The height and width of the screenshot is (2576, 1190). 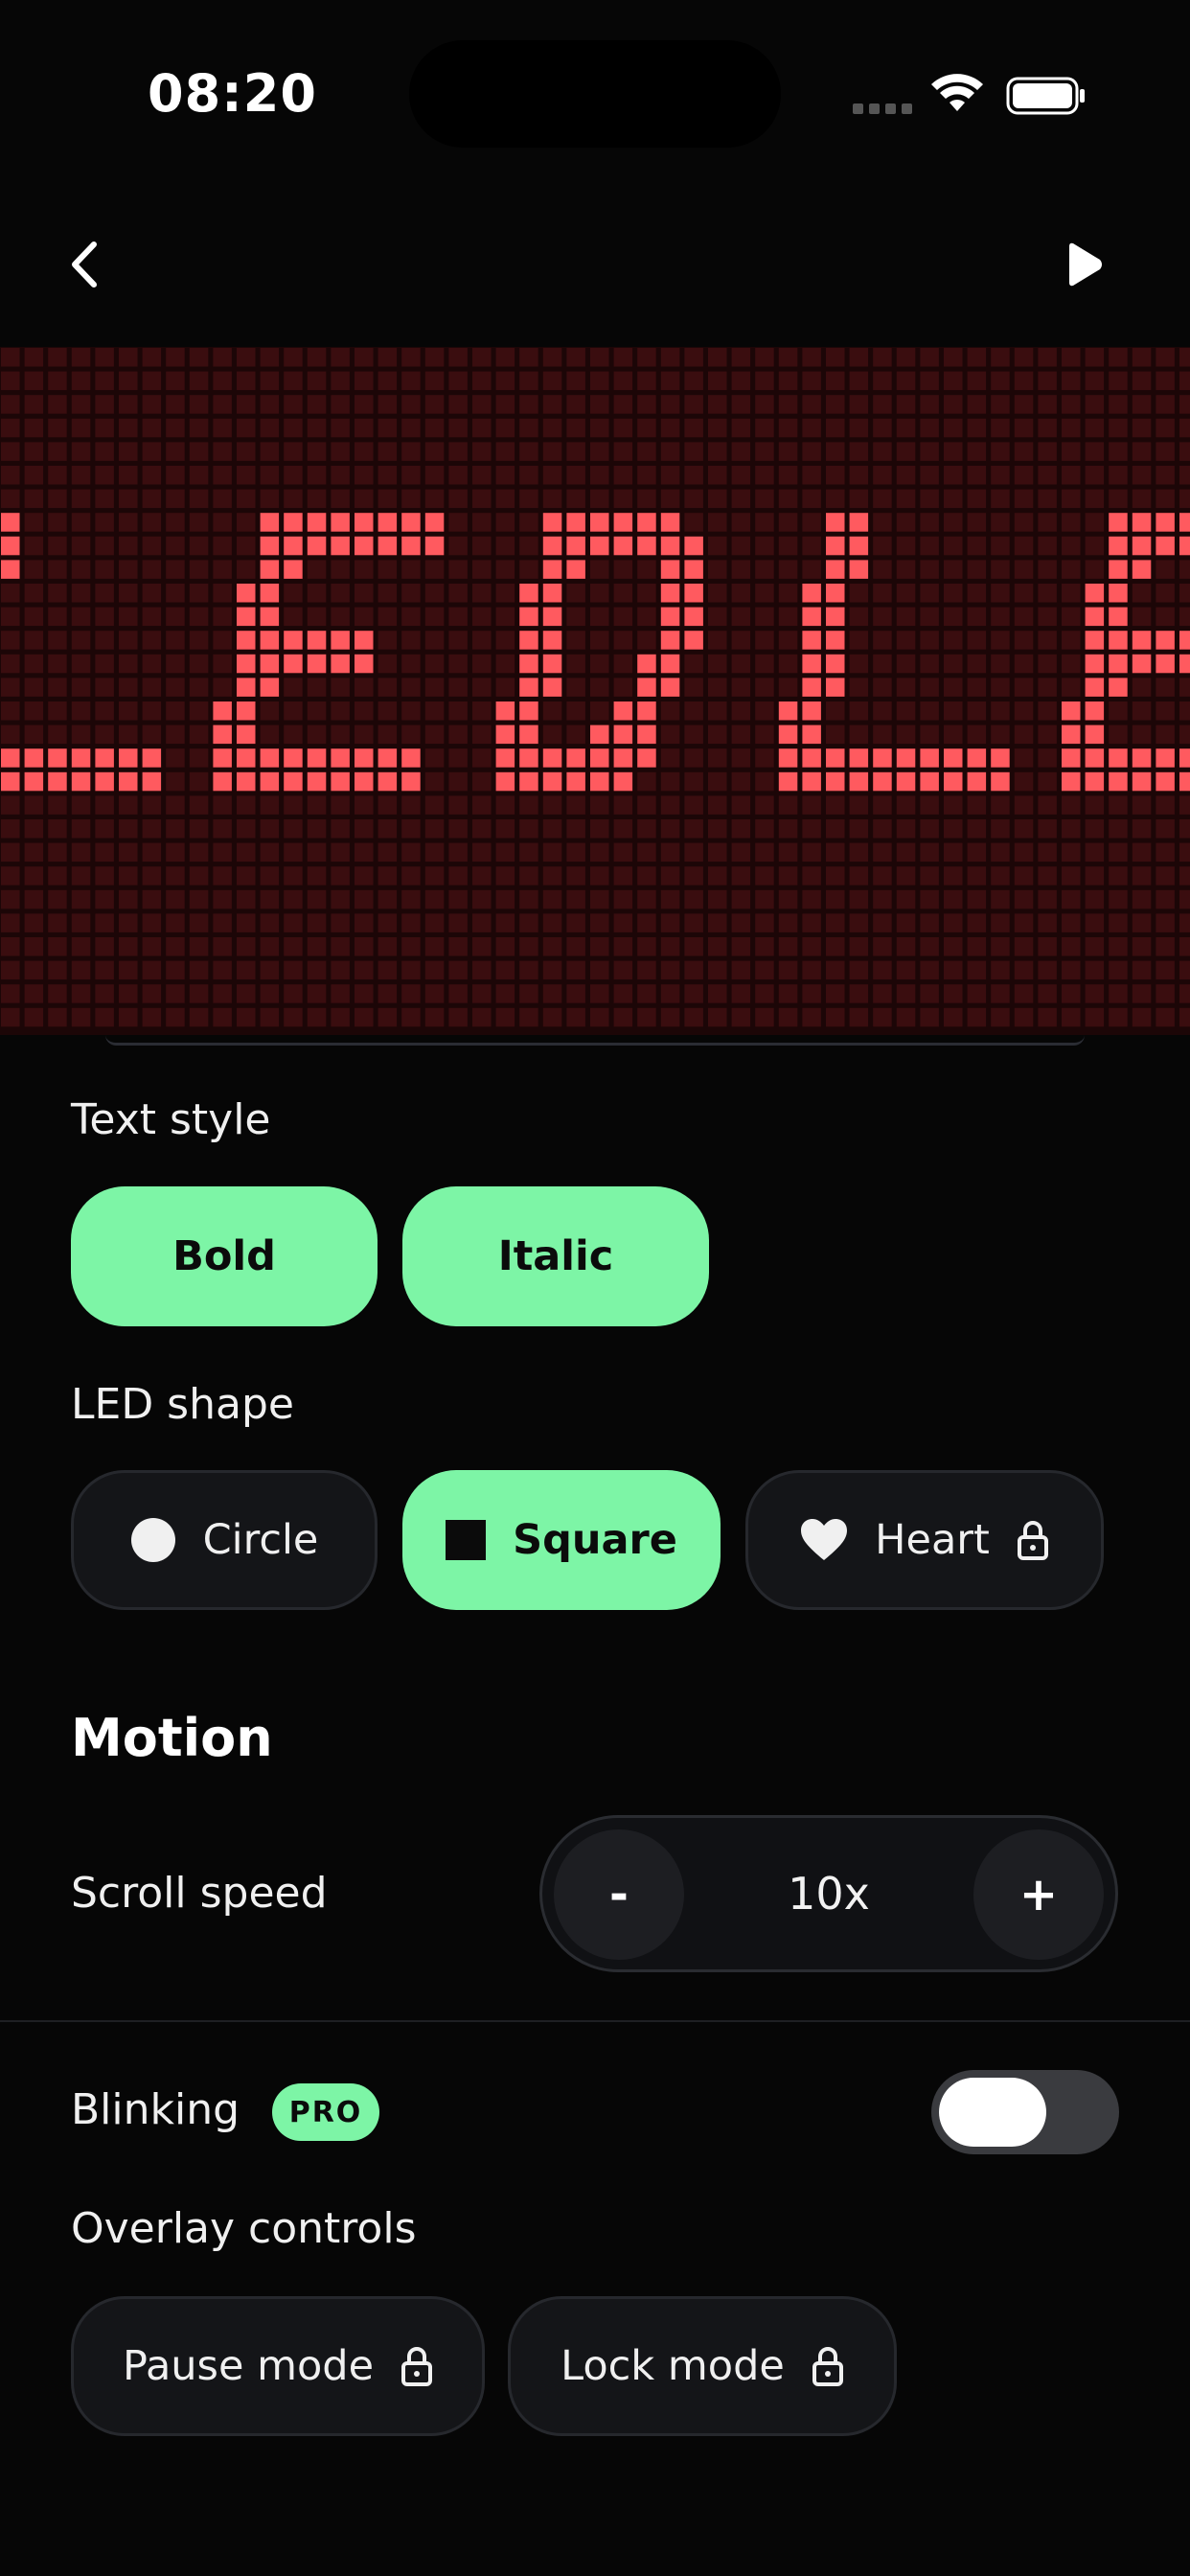 I want to click on lock-mode-button: Lock mode, so click(x=702, y=2366).